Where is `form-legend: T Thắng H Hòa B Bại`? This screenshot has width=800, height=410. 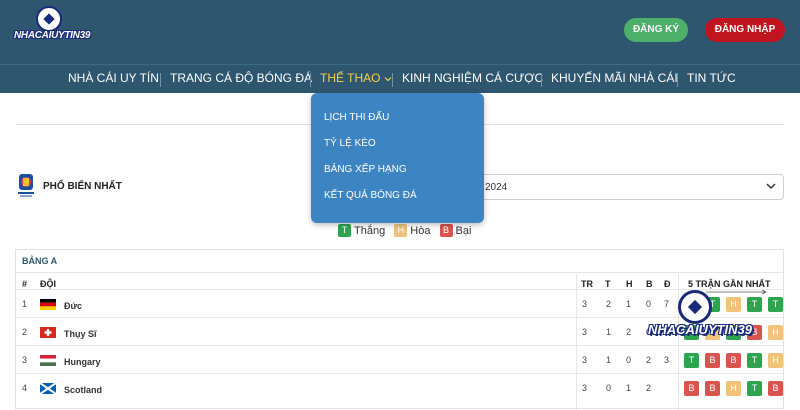 form-legend: T Thắng H Hòa B Bại is located at coordinates (407, 231).